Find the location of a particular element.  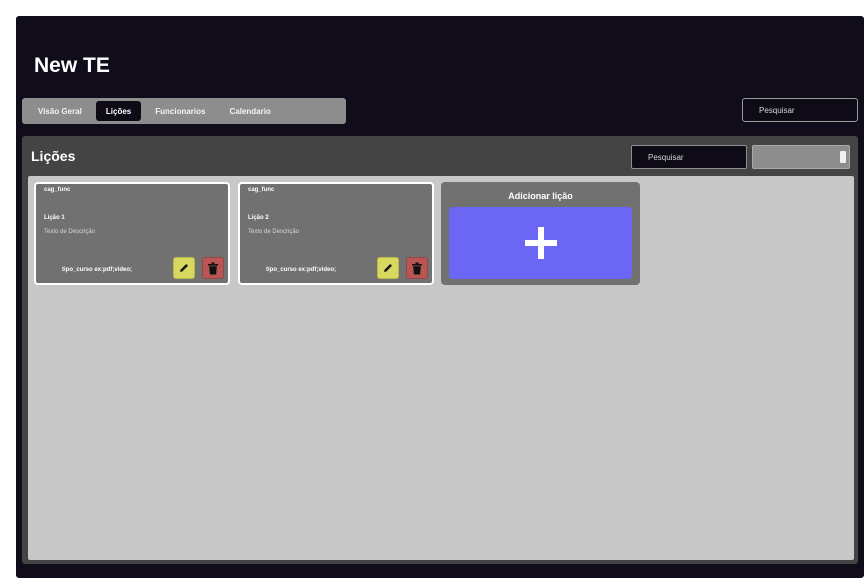

filter-select is located at coordinates (801, 157).